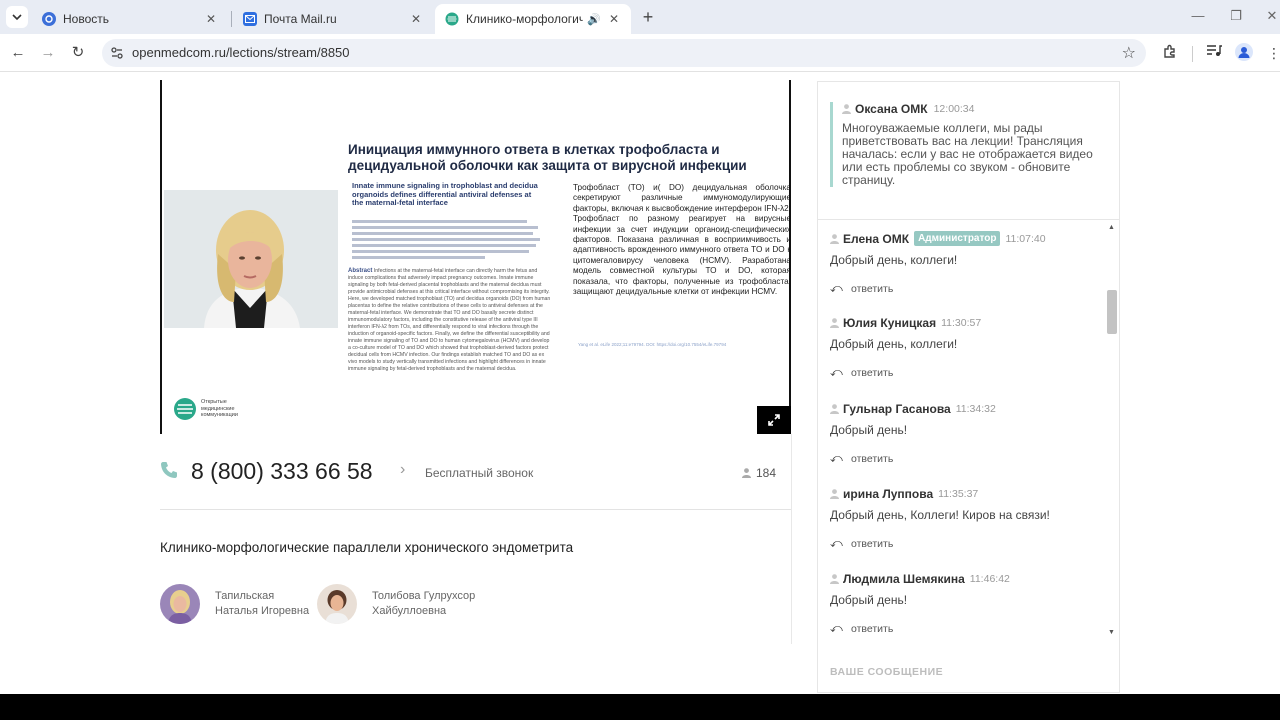 Image resolution: width=1280 pixels, height=720 pixels. I want to click on tab-label: Новость, so click(86, 19).